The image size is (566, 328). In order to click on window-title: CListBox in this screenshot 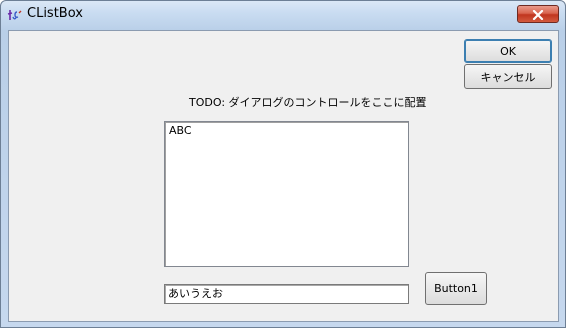, I will do `click(55, 13)`.